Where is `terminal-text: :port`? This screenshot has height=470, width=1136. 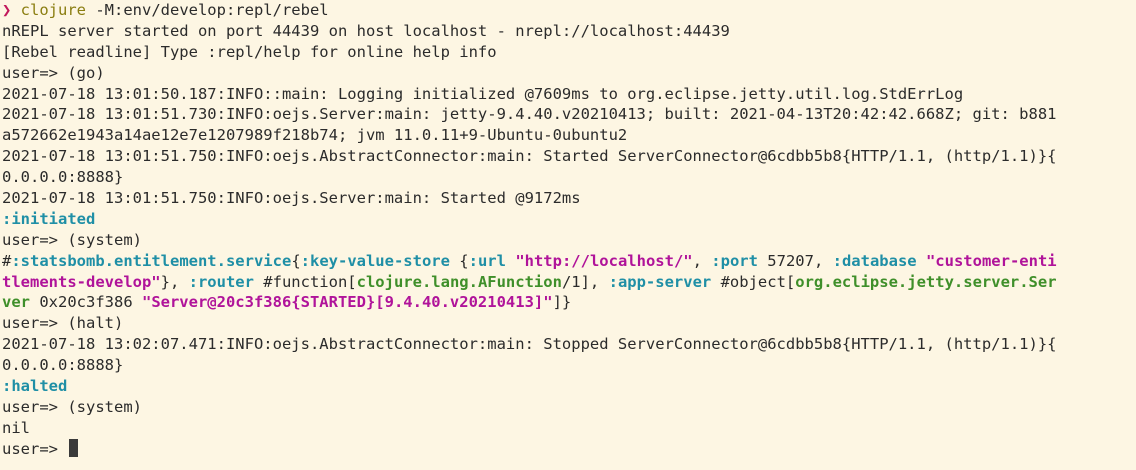
terminal-text: :port is located at coordinates (734, 260).